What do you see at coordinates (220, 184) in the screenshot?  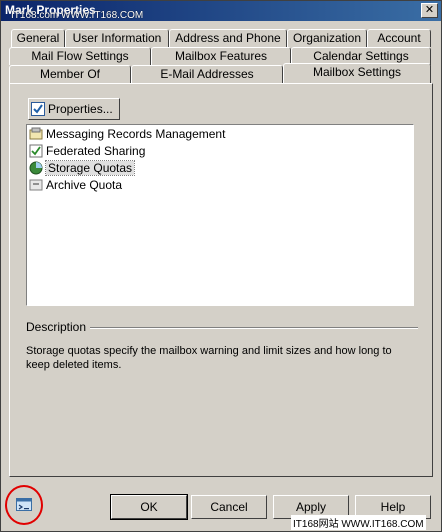 I see `list-item-archive-quota: Archive Quota` at bounding box center [220, 184].